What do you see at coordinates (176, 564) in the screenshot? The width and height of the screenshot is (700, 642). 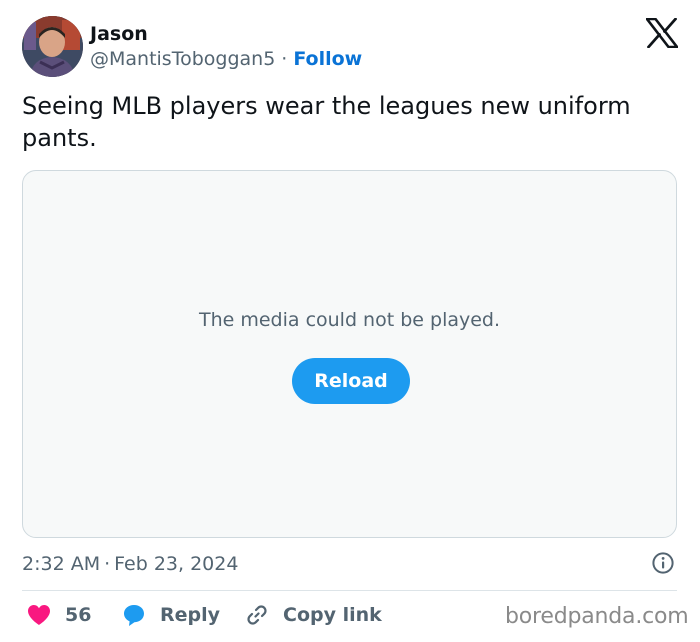 I see `tweet-date: Feb 23, 2024` at bounding box center [176, 564].